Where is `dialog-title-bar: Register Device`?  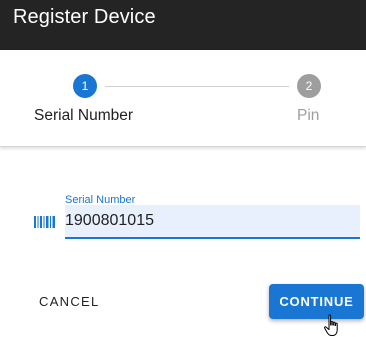
dialog-title-bar: Register Device is located at coordinates (183, 25).